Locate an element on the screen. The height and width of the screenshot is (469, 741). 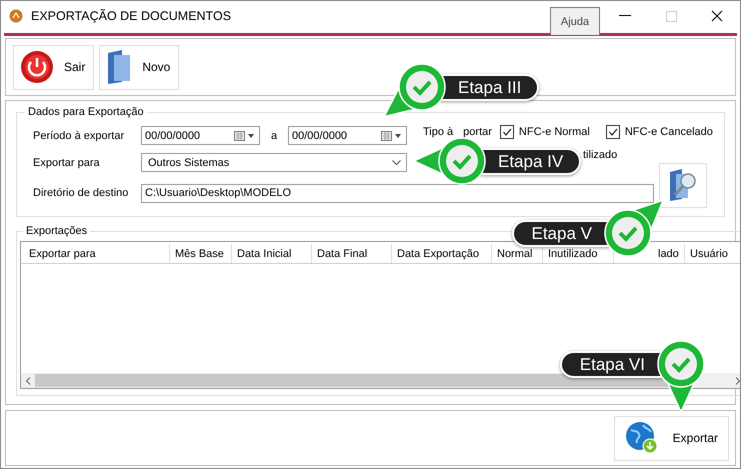
column-header: Inutilizado is located at coordinates (573, 254).